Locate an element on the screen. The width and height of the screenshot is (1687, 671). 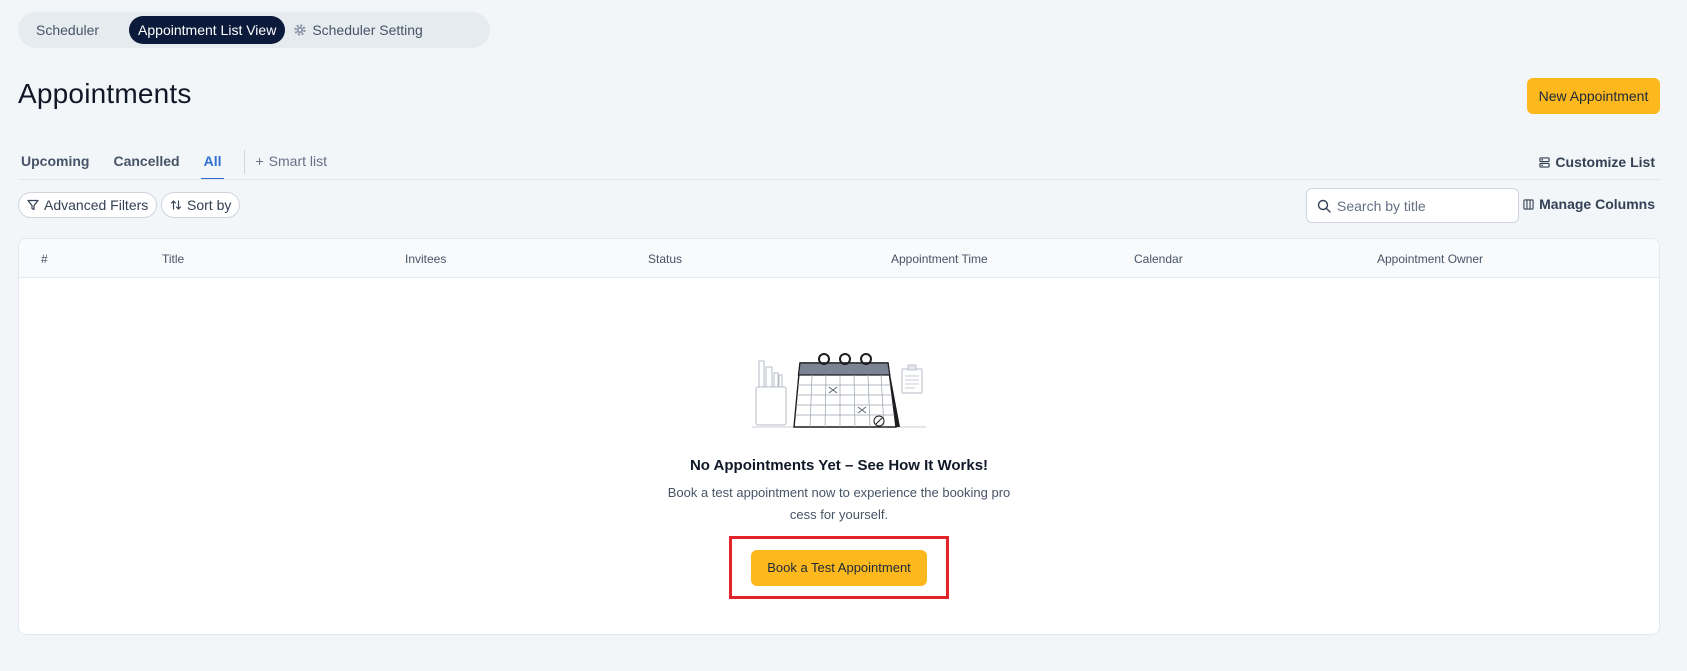
customize-icon is located at coordinates (1545, 162).